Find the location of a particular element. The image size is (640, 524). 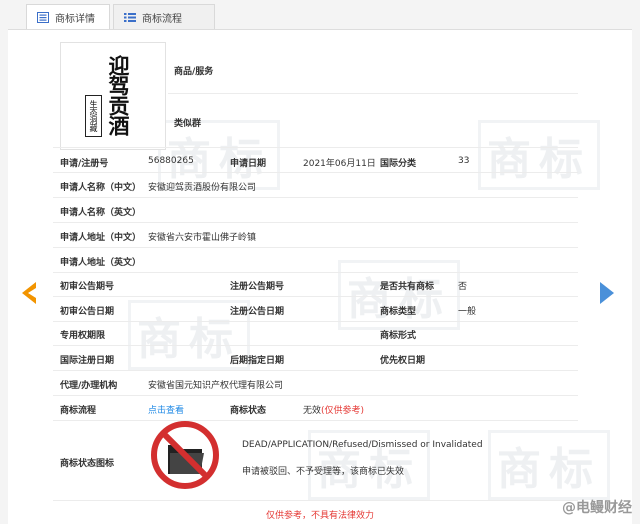

agent-value: 安徽省国元知识产权代理有限公司 is located at coordinates (216, 386).